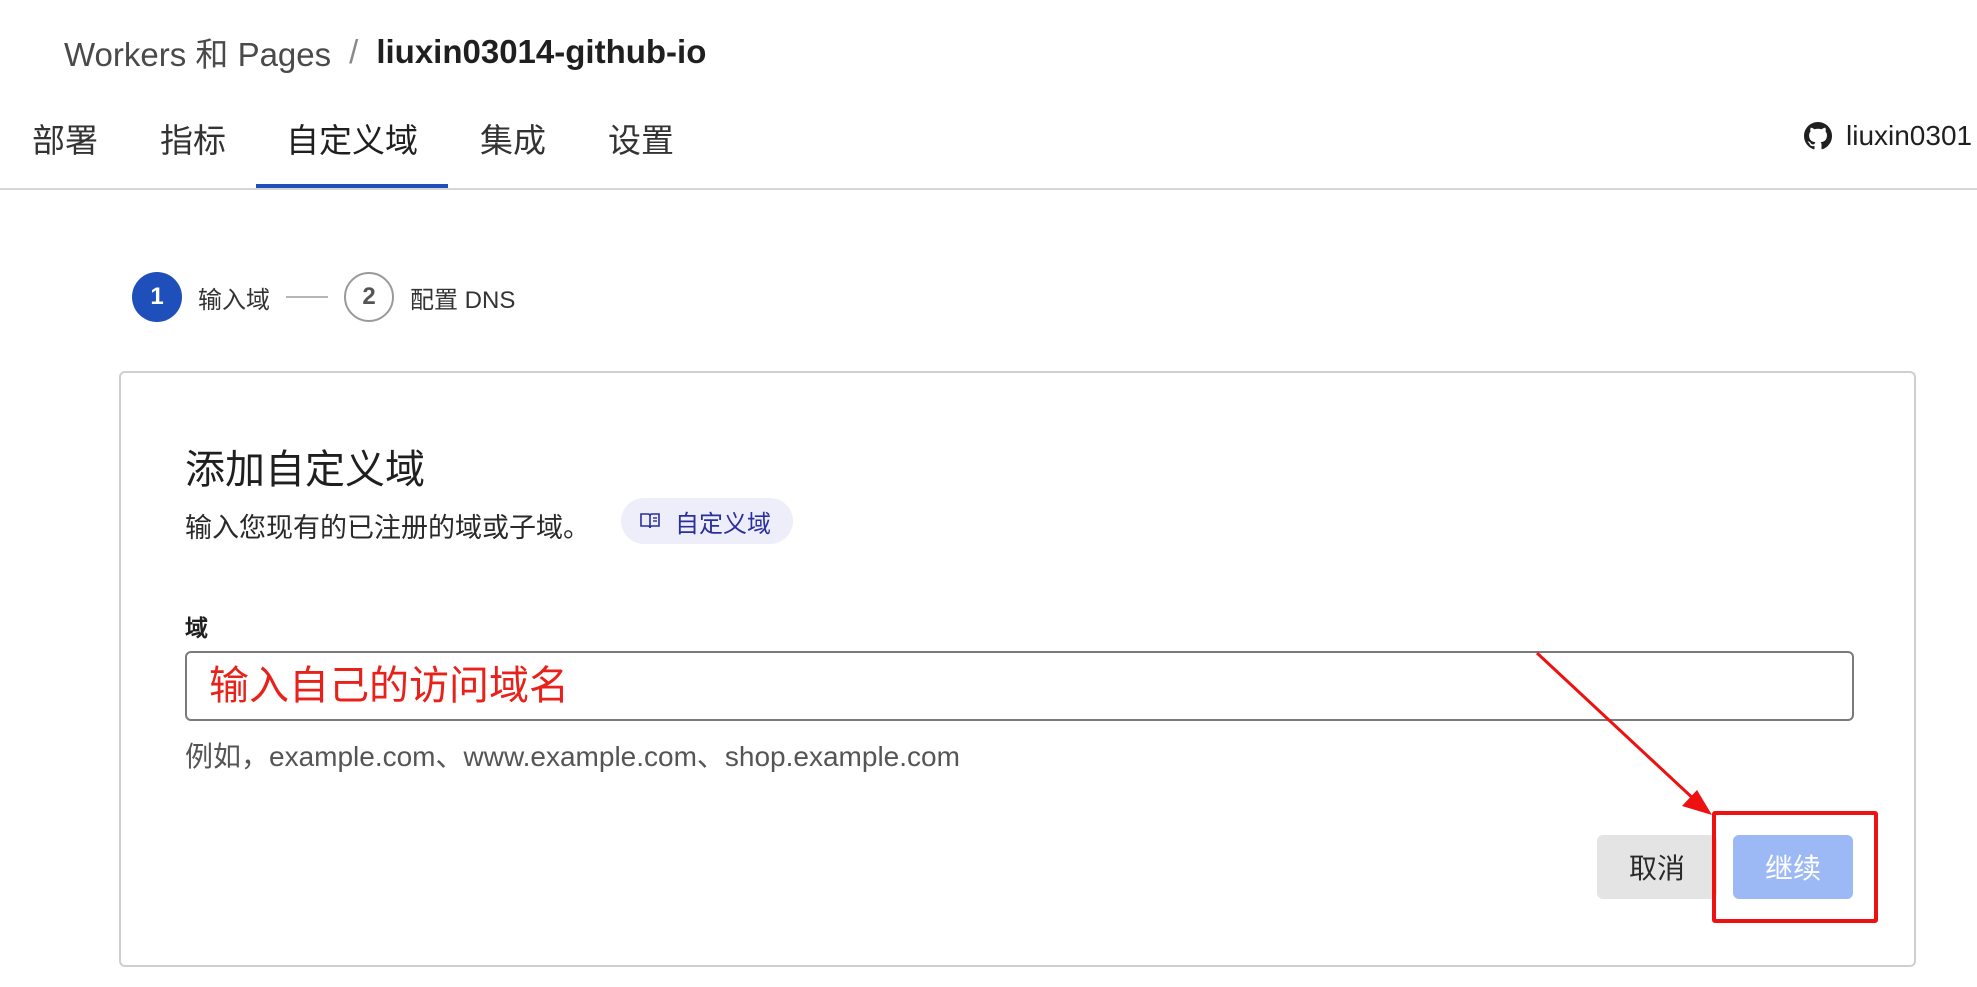  Describe the element at coordinates (541, 51) in the screenshot. I see `breadcrumb-current: liuxin03014-github-io` at that location.